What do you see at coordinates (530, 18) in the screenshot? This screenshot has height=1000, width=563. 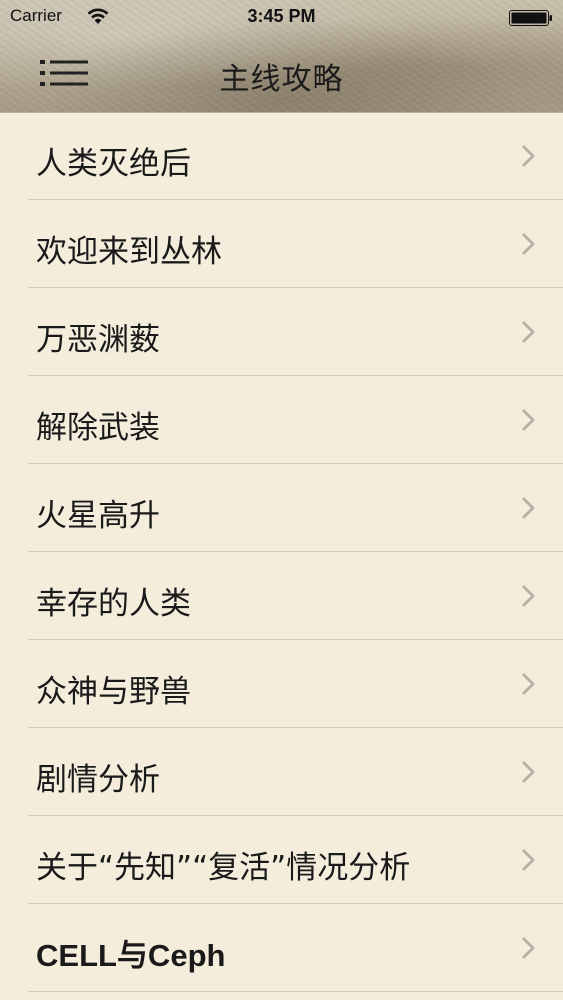 I see `battery-icon` at bounding box center [530, 18].